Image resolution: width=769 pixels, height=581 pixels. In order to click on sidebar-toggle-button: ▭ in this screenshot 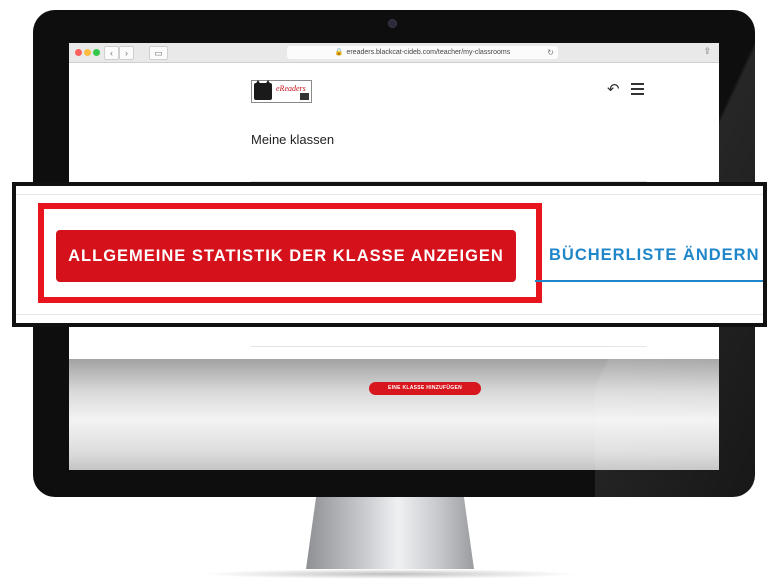, I will do `click(158, 53)`.